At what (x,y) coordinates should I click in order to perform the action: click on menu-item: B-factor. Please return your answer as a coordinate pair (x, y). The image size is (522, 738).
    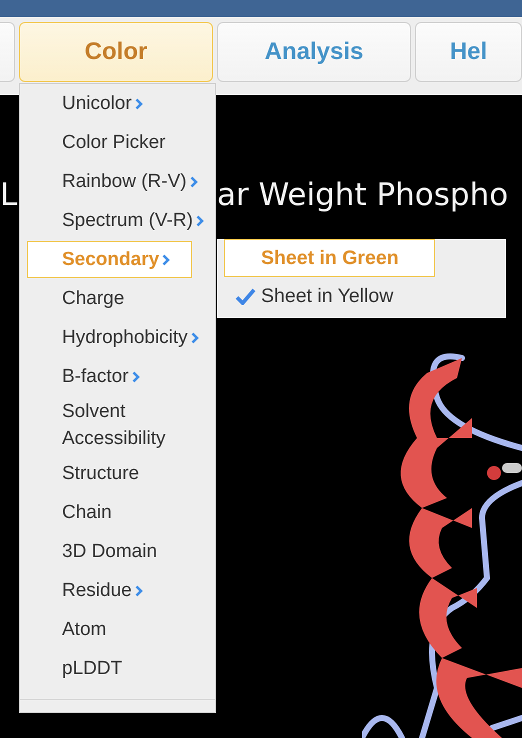
    Looking at the image, I should click on (109, 376).